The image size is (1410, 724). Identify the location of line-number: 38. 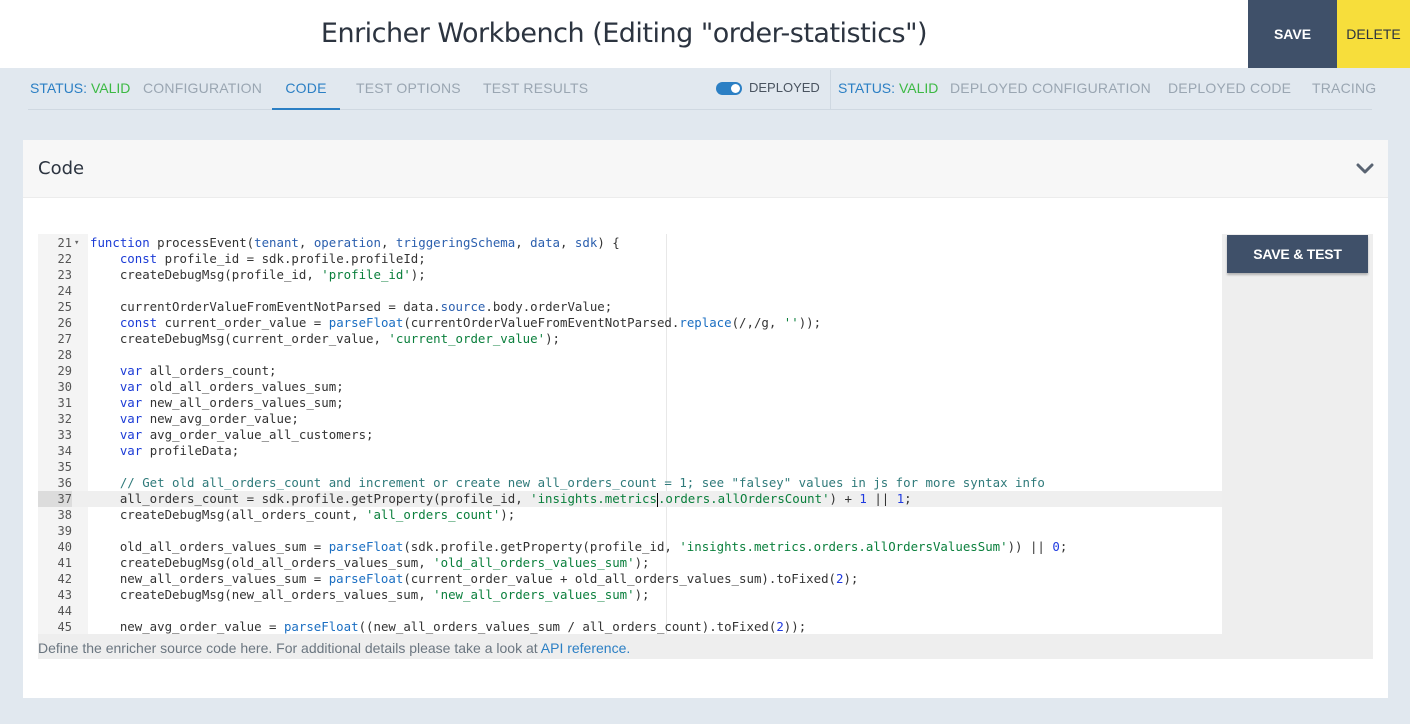
(64, 515).